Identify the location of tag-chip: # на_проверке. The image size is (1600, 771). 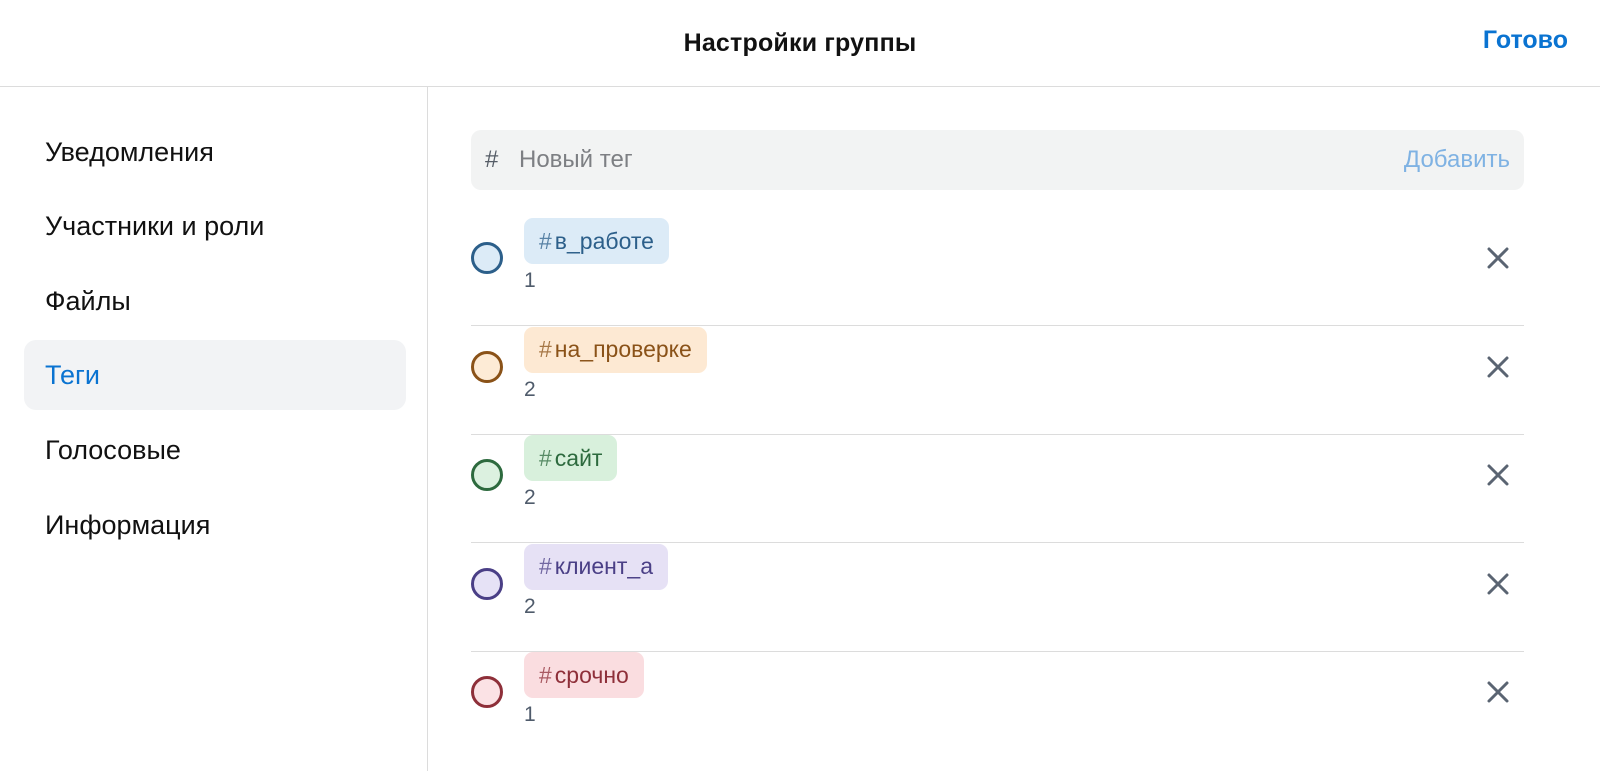
(615, 349).